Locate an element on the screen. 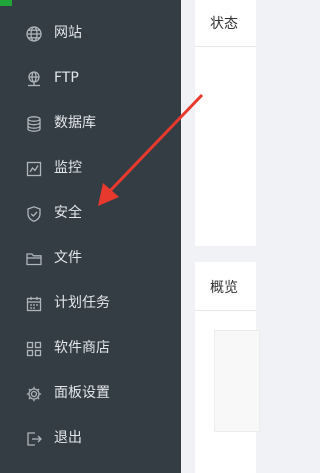 Image resolution: width=320 pixels, height=473 pixels. sidebar-item-cron: 计划任务 is located at coordinates (90, 303).